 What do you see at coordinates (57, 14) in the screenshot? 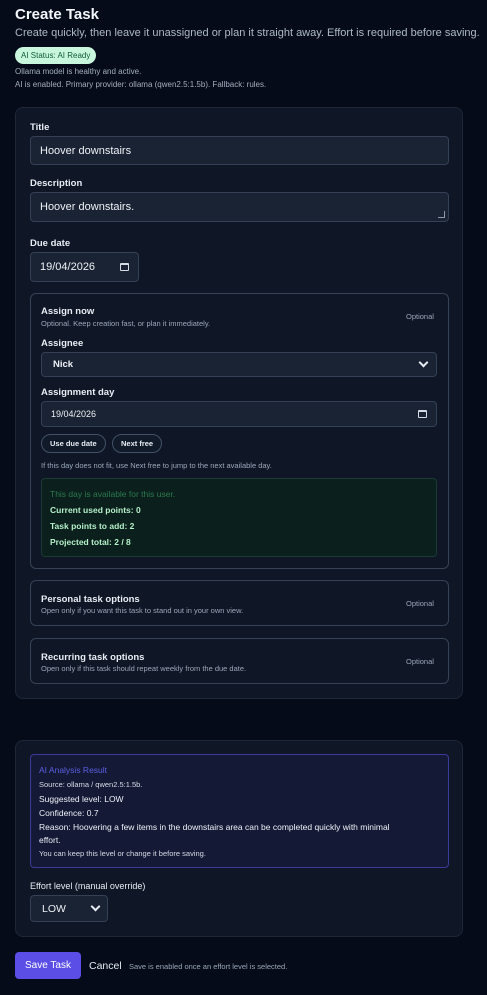
I see `page-title: Create Task` at bounding box center [57, 14].